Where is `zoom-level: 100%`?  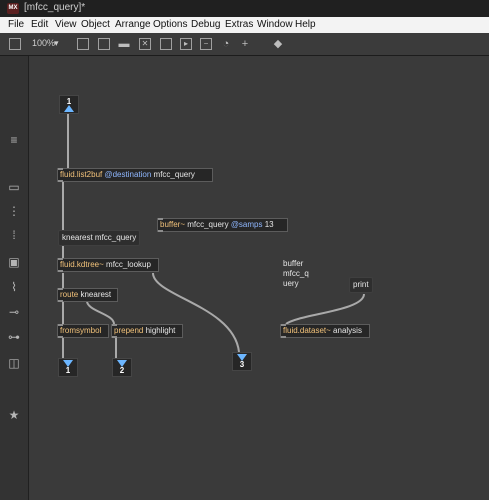
zoom-level: 100% is located at coordinates (43, 43).